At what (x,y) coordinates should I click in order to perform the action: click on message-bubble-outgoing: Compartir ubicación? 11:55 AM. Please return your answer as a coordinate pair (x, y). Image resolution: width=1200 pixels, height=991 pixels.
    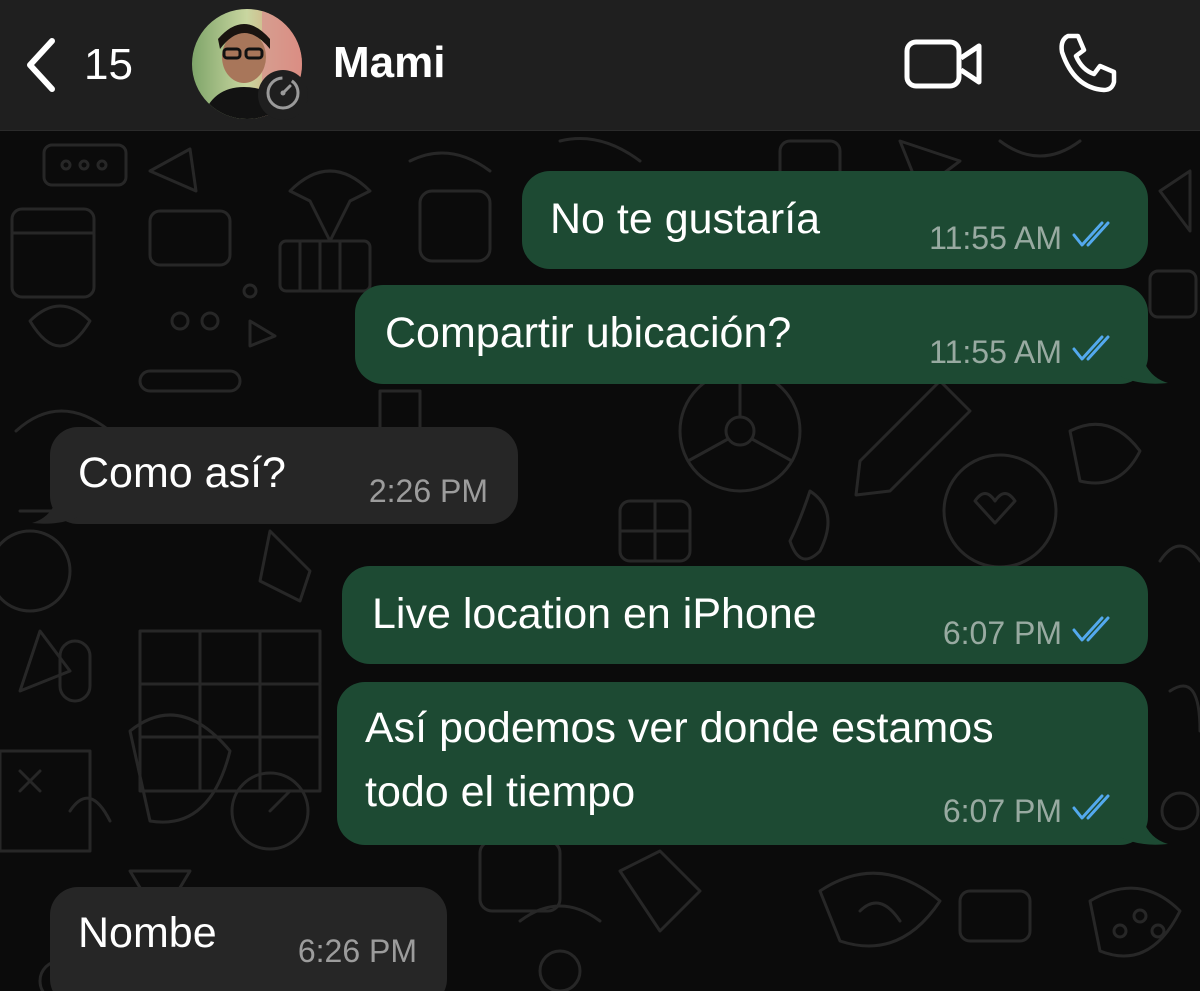
    Looking at the image, I should click on (751, 334).